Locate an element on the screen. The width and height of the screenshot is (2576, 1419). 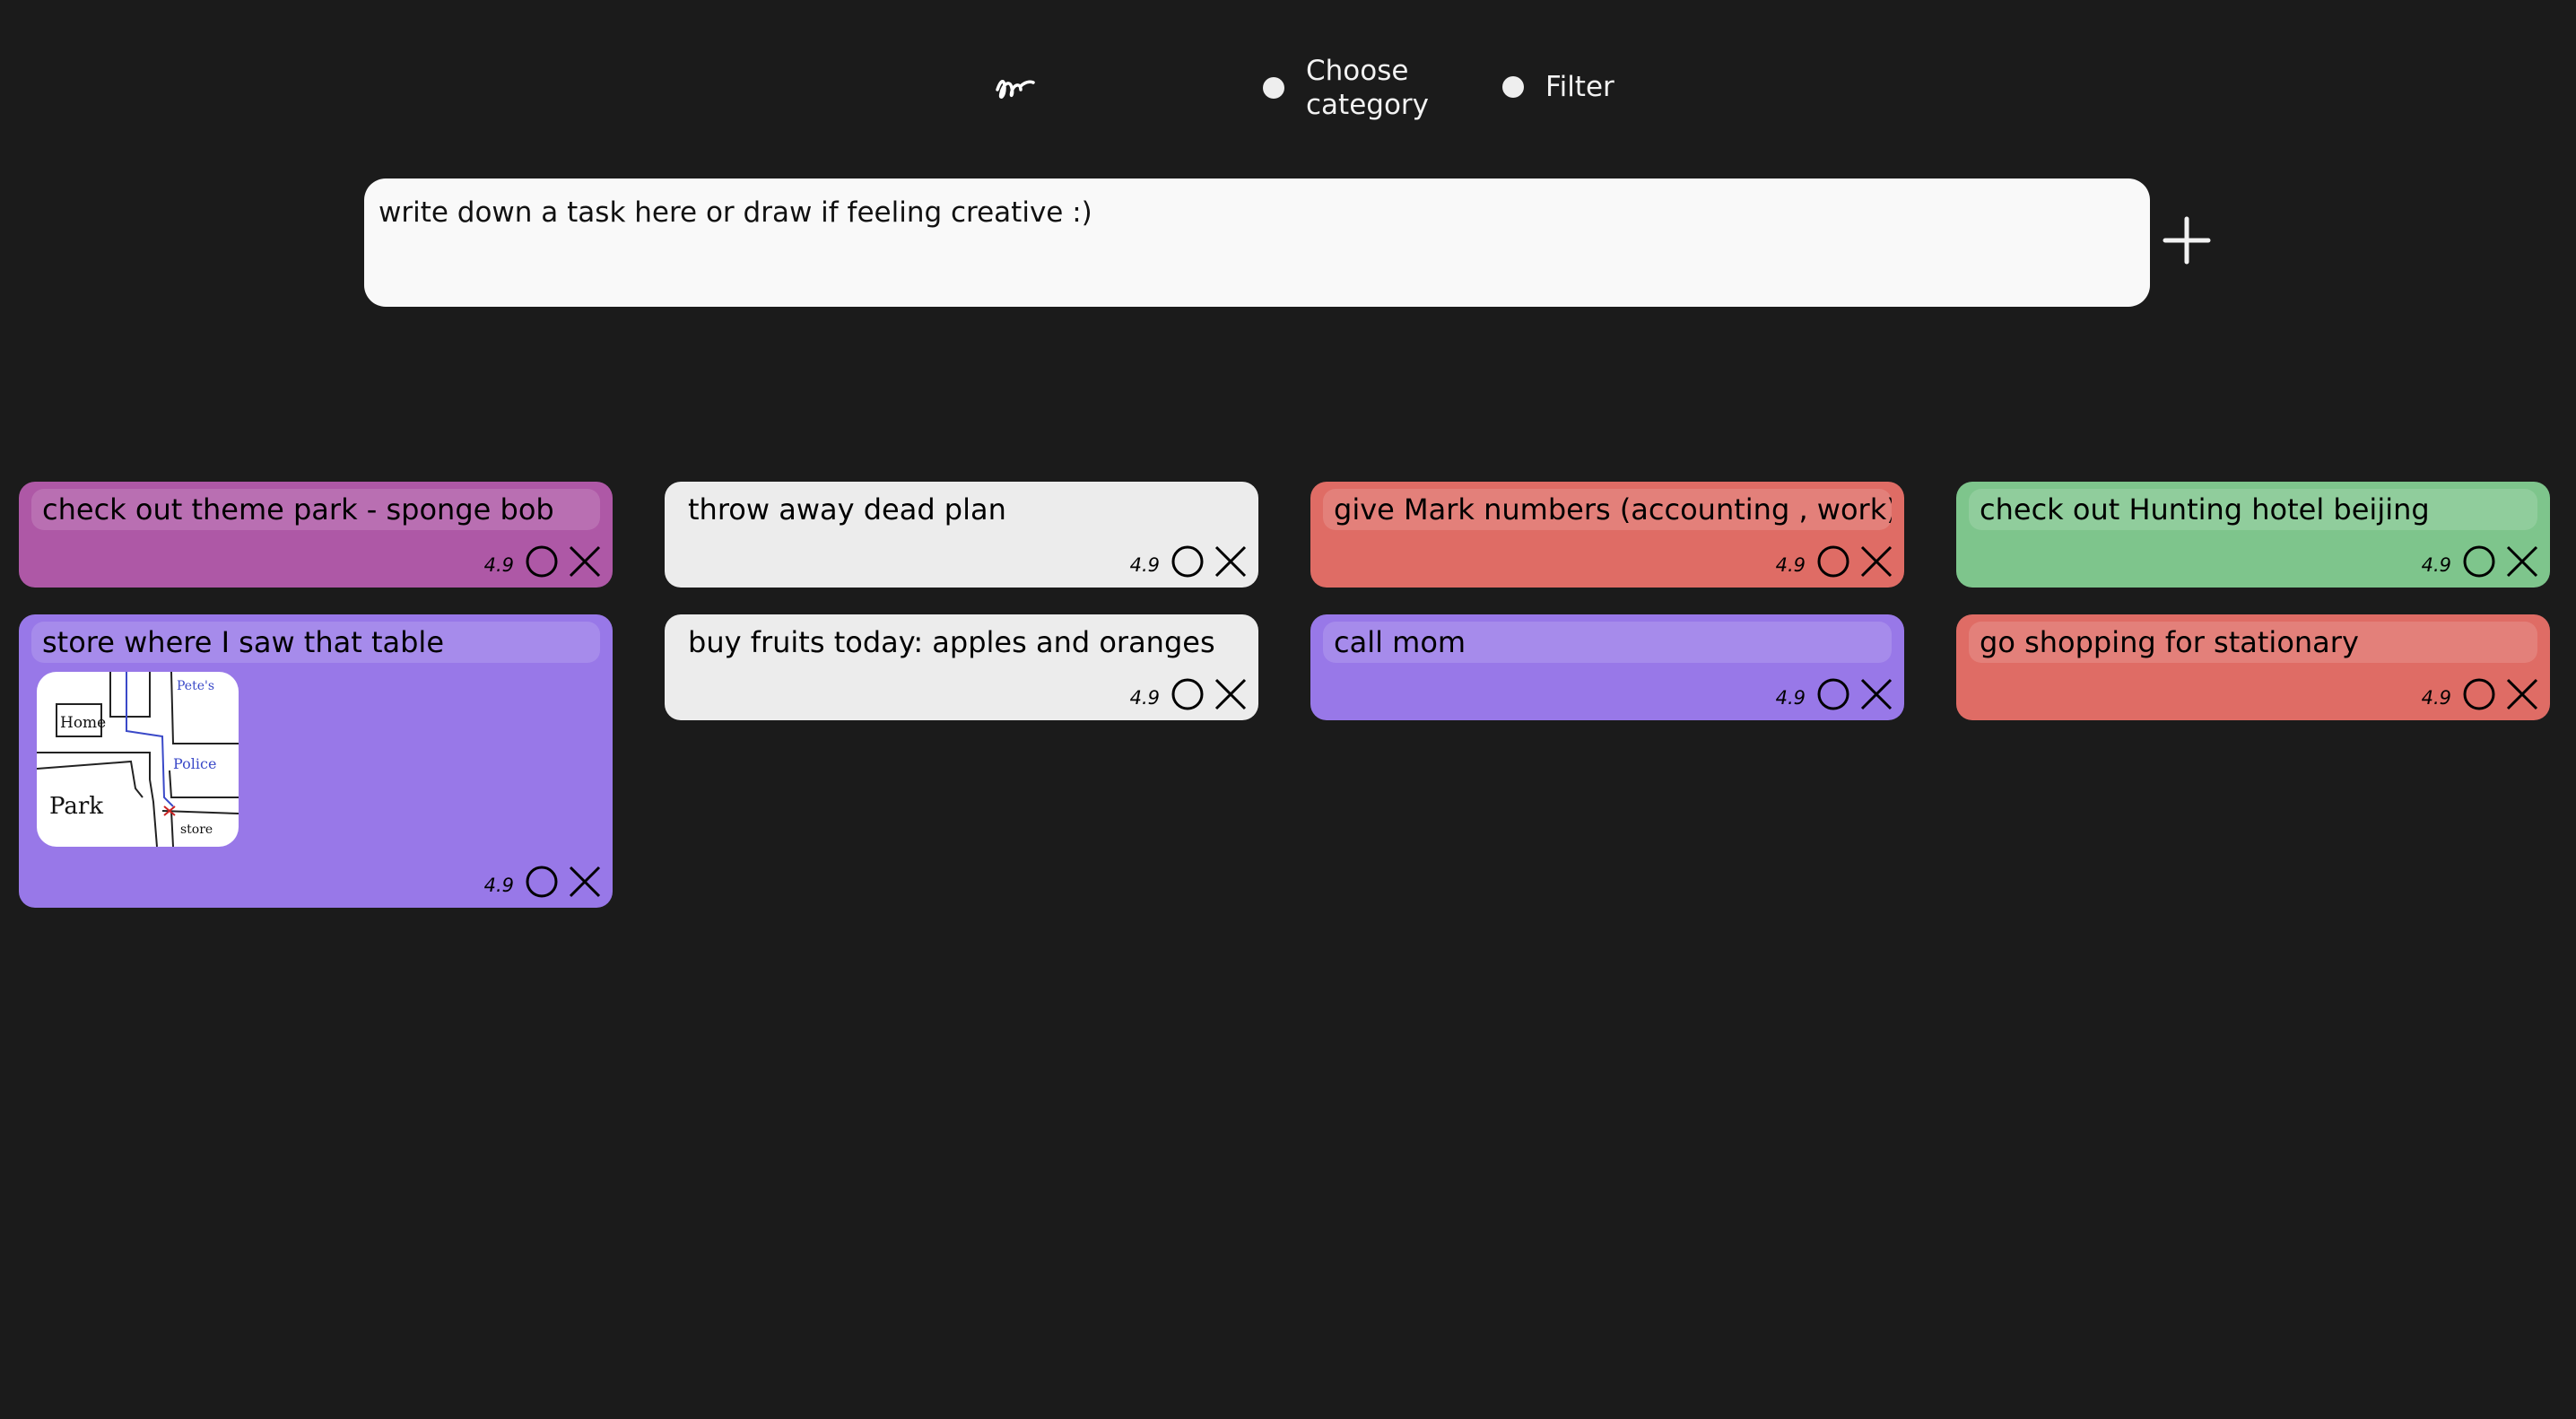
task-card: call mom 4.9 is located at coordinates (1607, 667).